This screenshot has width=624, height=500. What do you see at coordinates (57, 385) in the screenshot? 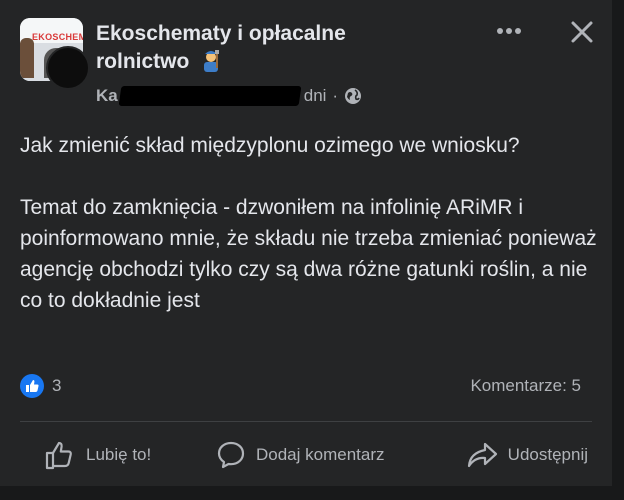
I see `reaction-count: 3` at bounding box center [57, 385].